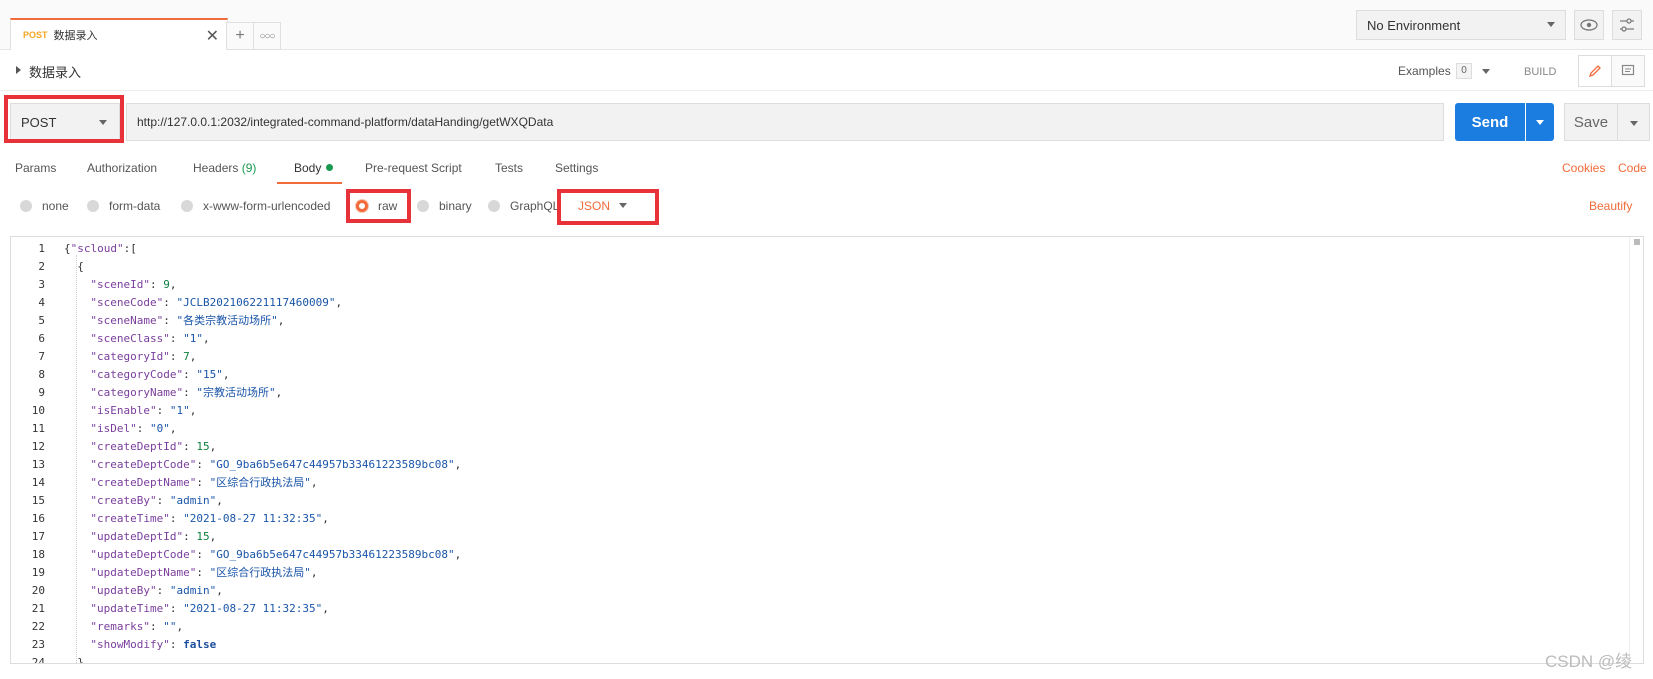 The height and width of the screenshot is (679, 1653). What do you see at coordinates (1589, 25) in the screenshot?
I see `environment-quick-look-button` at bounding box center [1589, 25].